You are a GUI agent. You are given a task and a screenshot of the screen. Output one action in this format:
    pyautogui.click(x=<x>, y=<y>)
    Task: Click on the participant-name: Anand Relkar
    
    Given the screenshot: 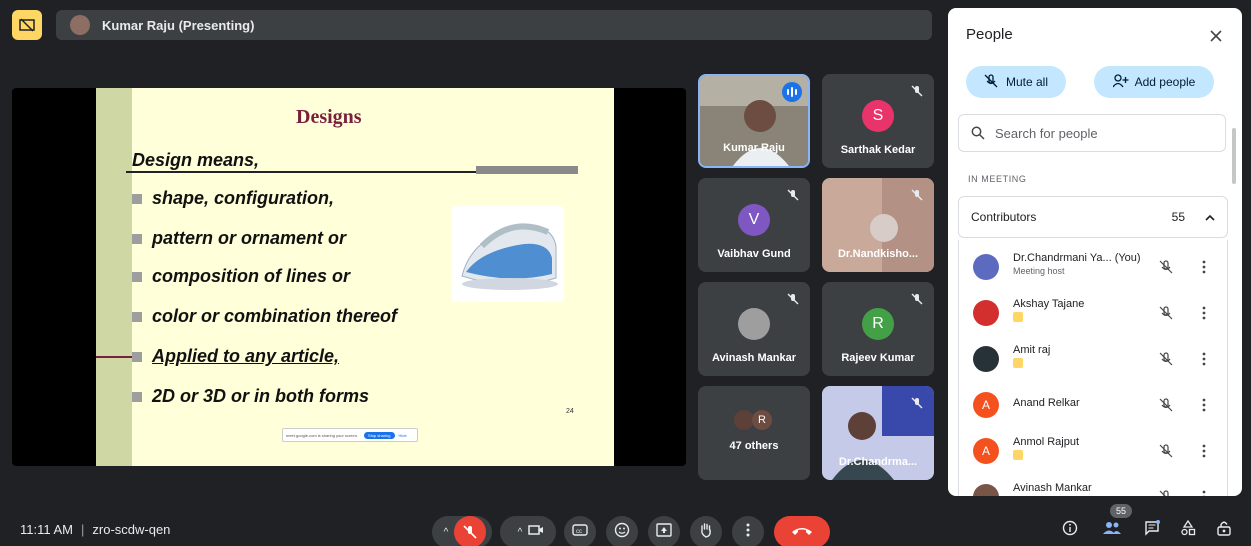 What is the action you would take?
    pyautogui.click(x=1046, y=403)
    